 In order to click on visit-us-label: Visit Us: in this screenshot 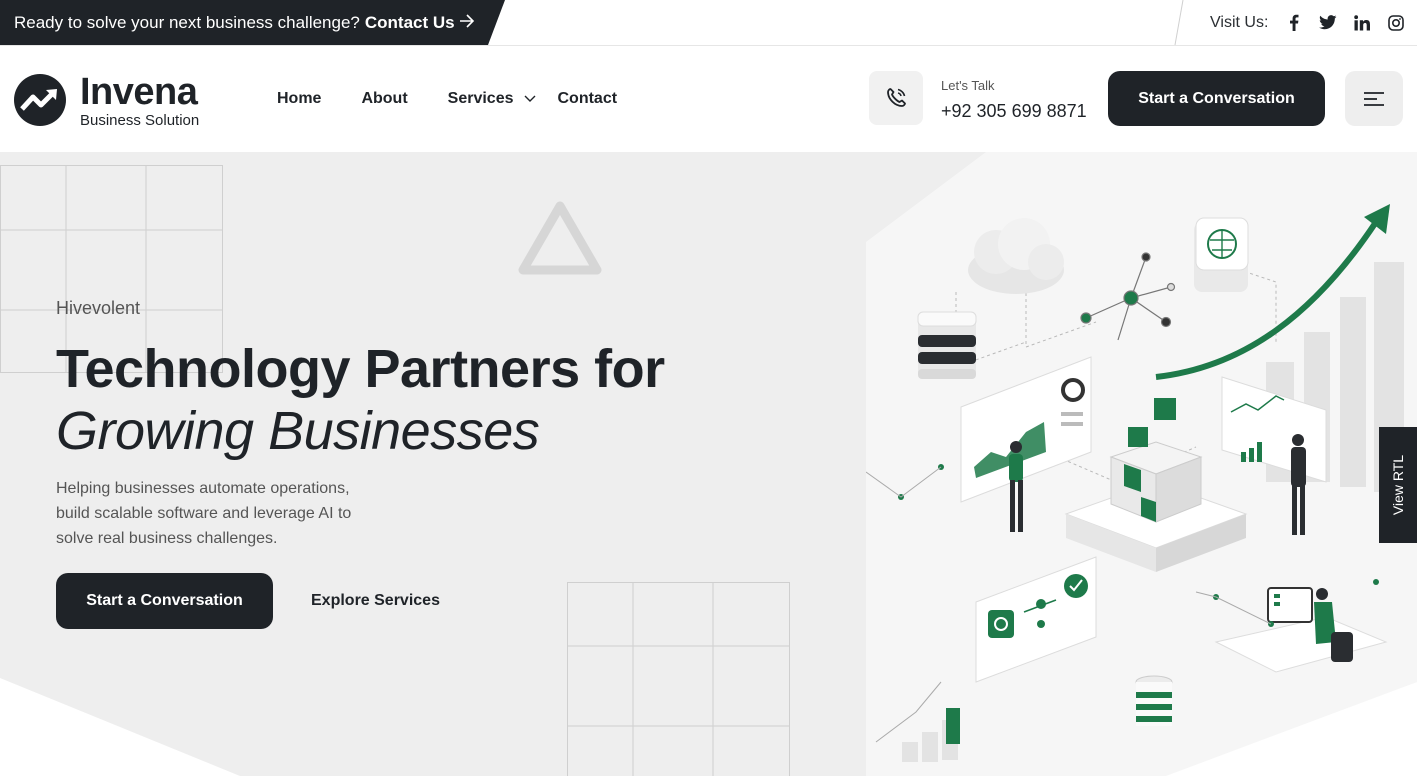, I will do `click(1239, 22)`.